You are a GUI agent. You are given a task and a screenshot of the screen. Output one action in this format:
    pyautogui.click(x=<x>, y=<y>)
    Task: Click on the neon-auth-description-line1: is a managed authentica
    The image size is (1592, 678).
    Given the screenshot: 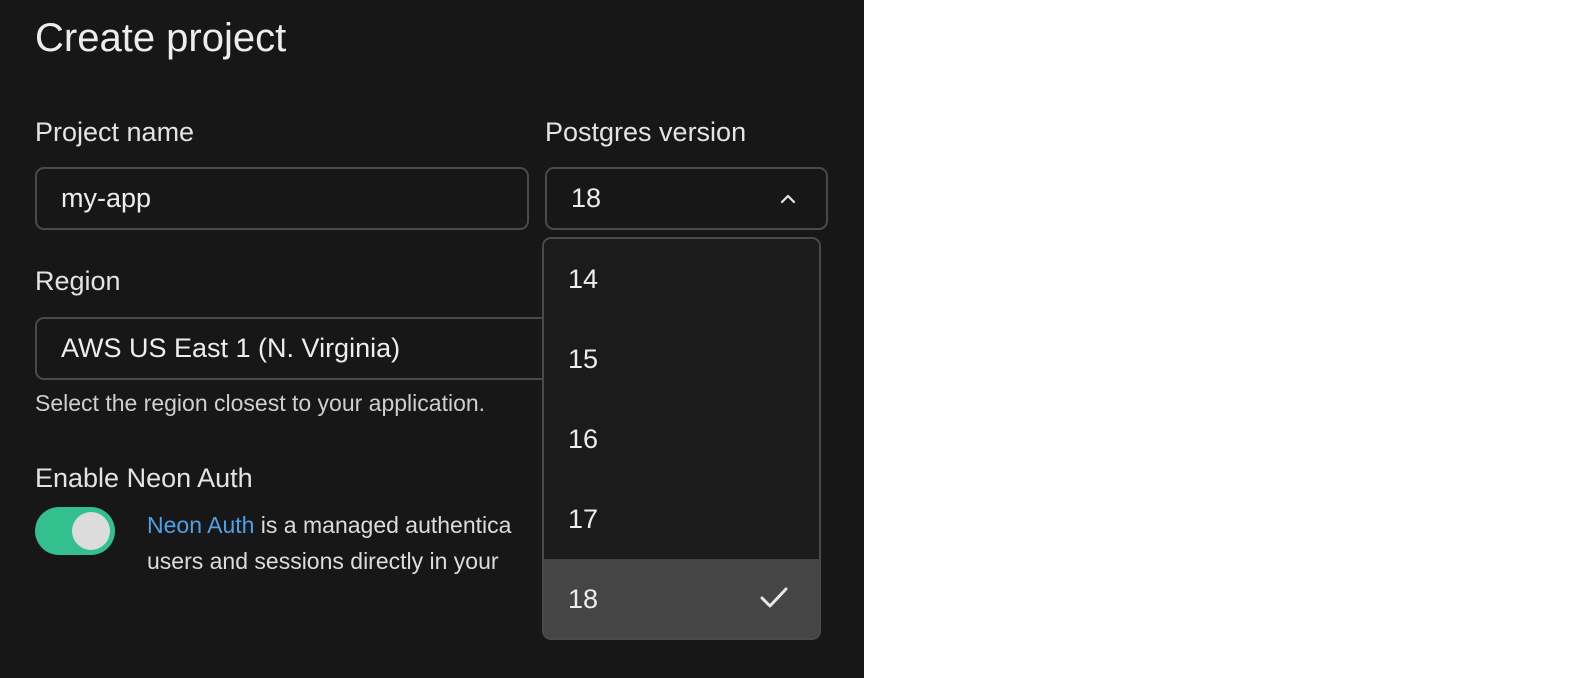 What is the action you would take?
    pyautogui.click(x=383, y=525)
    